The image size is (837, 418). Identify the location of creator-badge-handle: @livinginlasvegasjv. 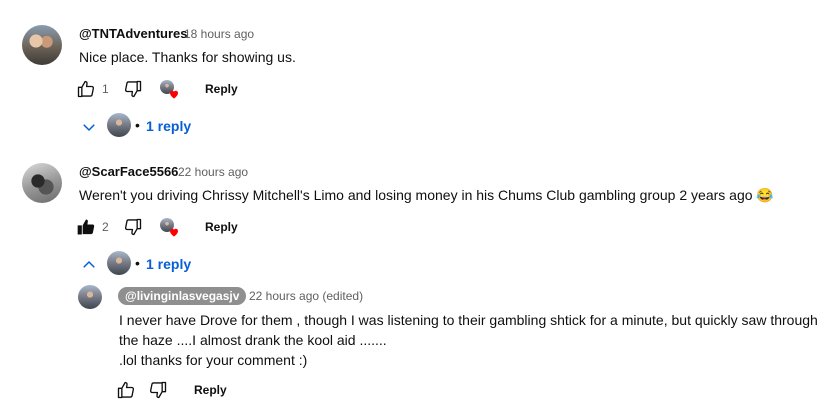
(182, 296).